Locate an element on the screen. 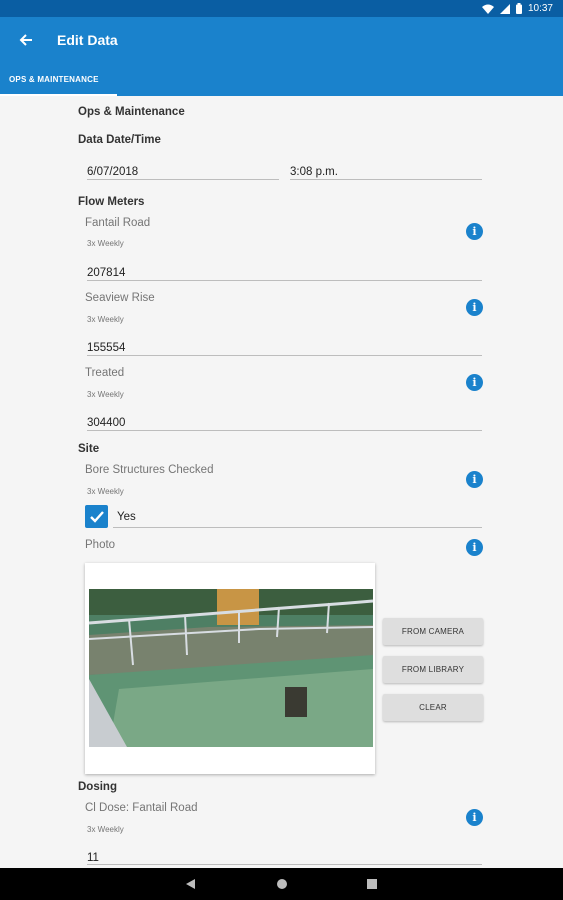 The image size is (563, 900). form-heading: Ops & Maintenance is located at coordinates (131, 112).